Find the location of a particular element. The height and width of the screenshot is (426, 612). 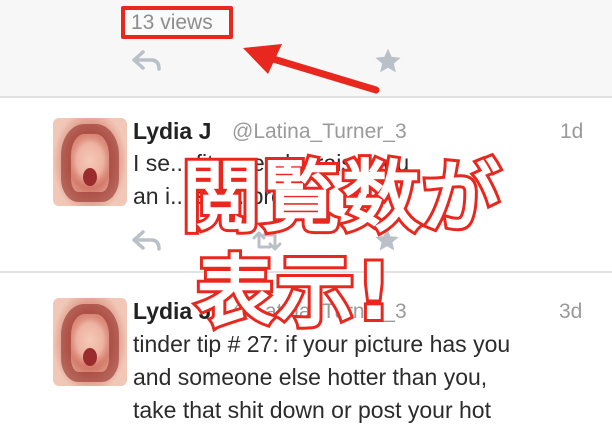

tweet-timestamp: 1d is located at coordinates (572, 131).